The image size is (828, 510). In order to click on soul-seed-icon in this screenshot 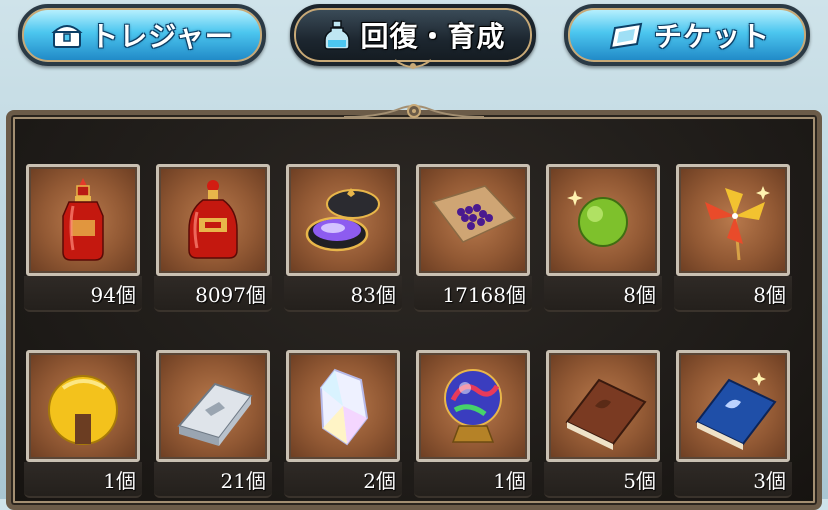, I will do `click(474, 214)`.